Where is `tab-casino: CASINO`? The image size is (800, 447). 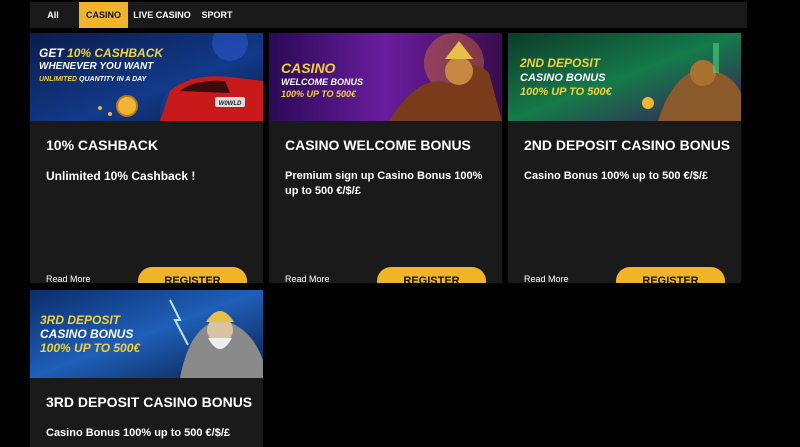 tab-casino: CASINO is located at coordinates (103, 15).